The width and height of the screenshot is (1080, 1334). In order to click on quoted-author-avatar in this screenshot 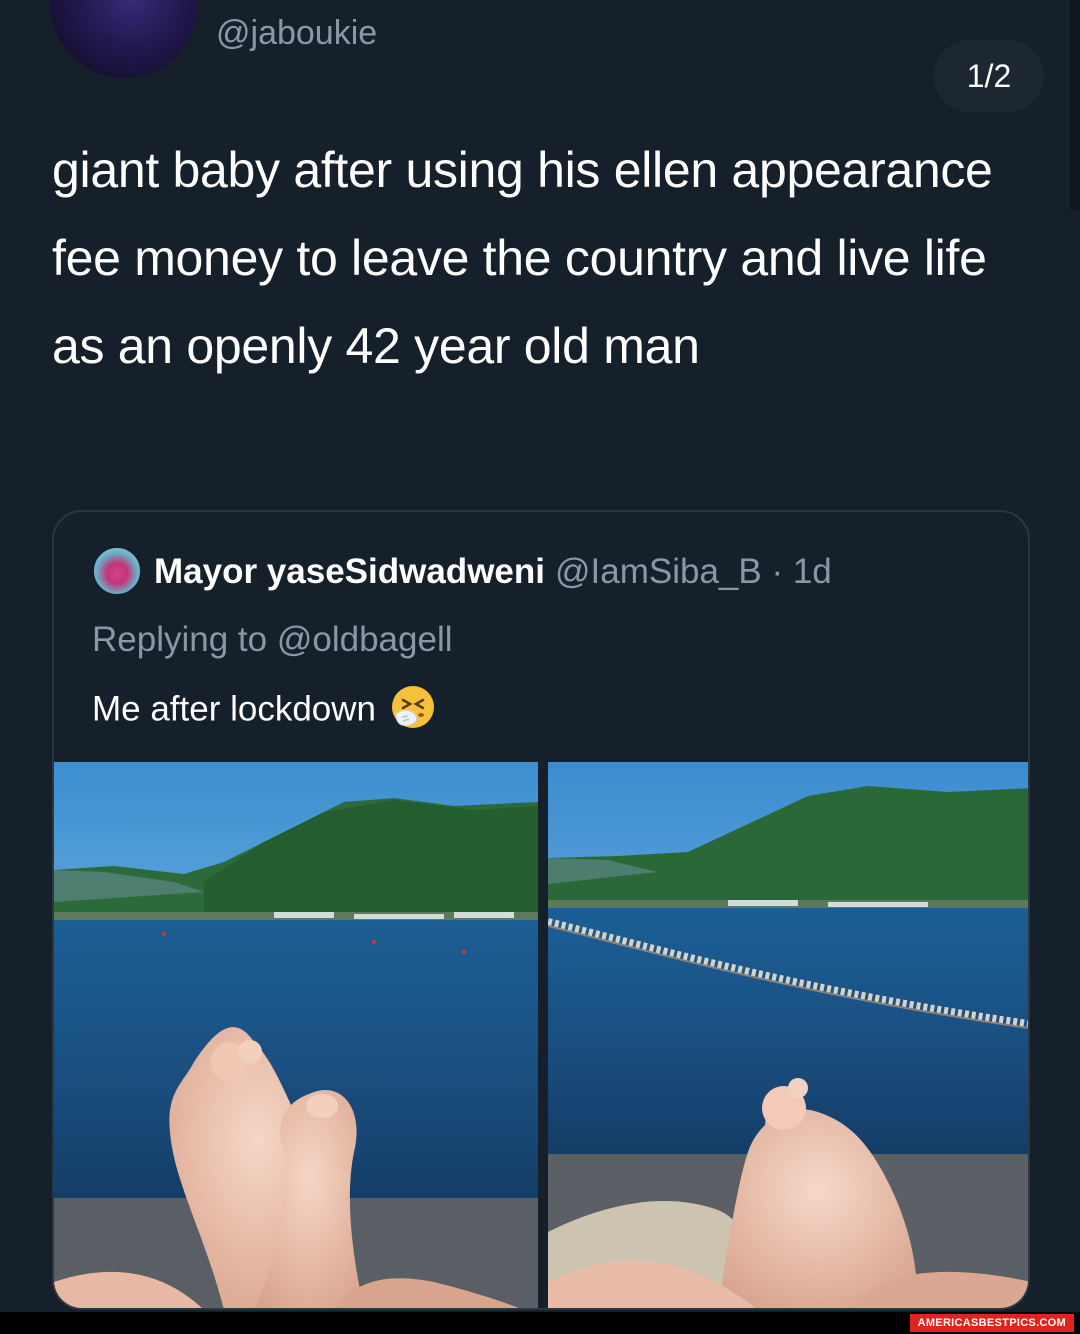, I will do `click(117, 571)`.